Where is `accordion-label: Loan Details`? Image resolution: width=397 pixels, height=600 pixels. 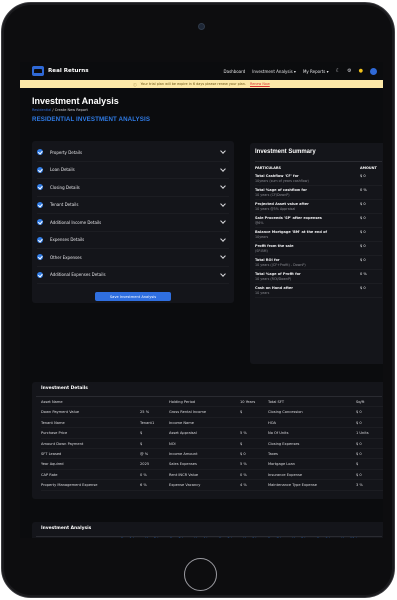
accordion-label: Loan Details is located at coordinates (62, 170).